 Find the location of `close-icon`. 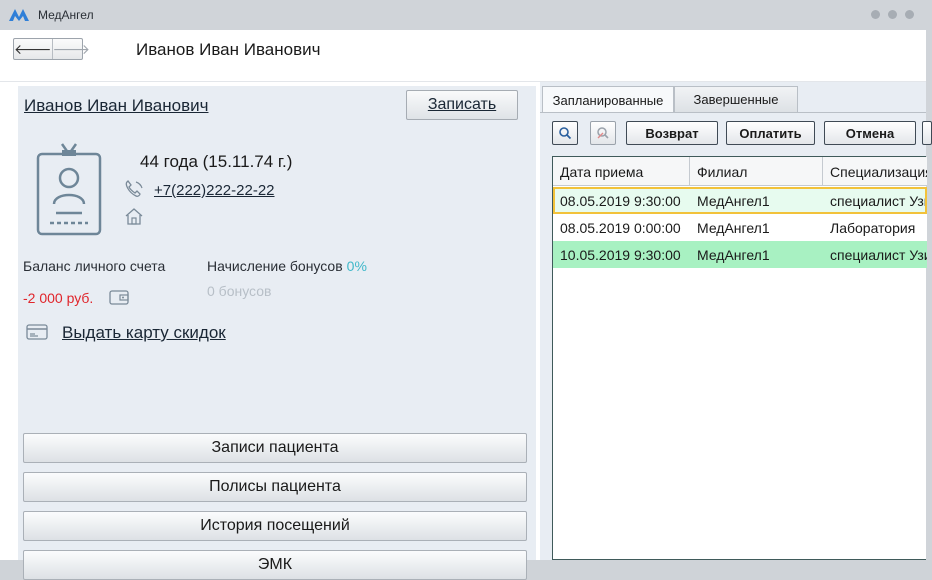

close-icon is located at coordinates (909, 14).